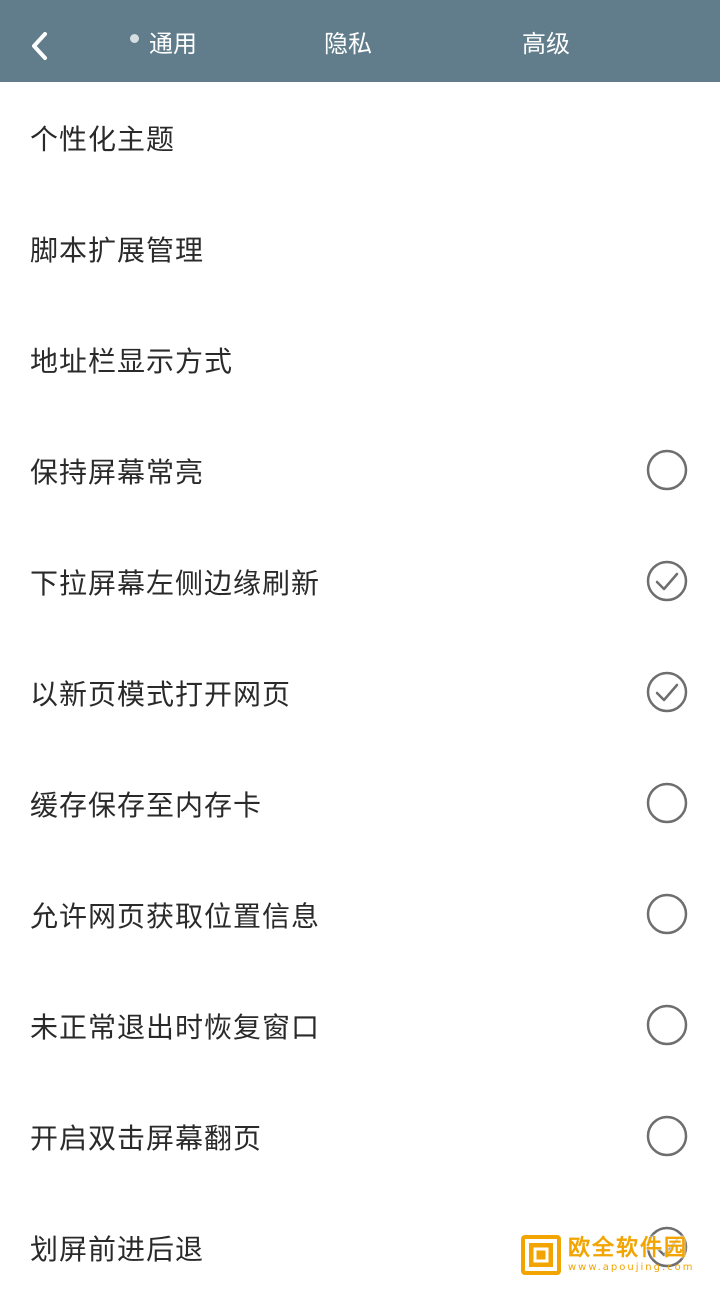 Image resolution: width=720 pixels, height=1303 pixels. I want to click on setting-label: 未正常退出时恢复窗口, so click(175, 1027).